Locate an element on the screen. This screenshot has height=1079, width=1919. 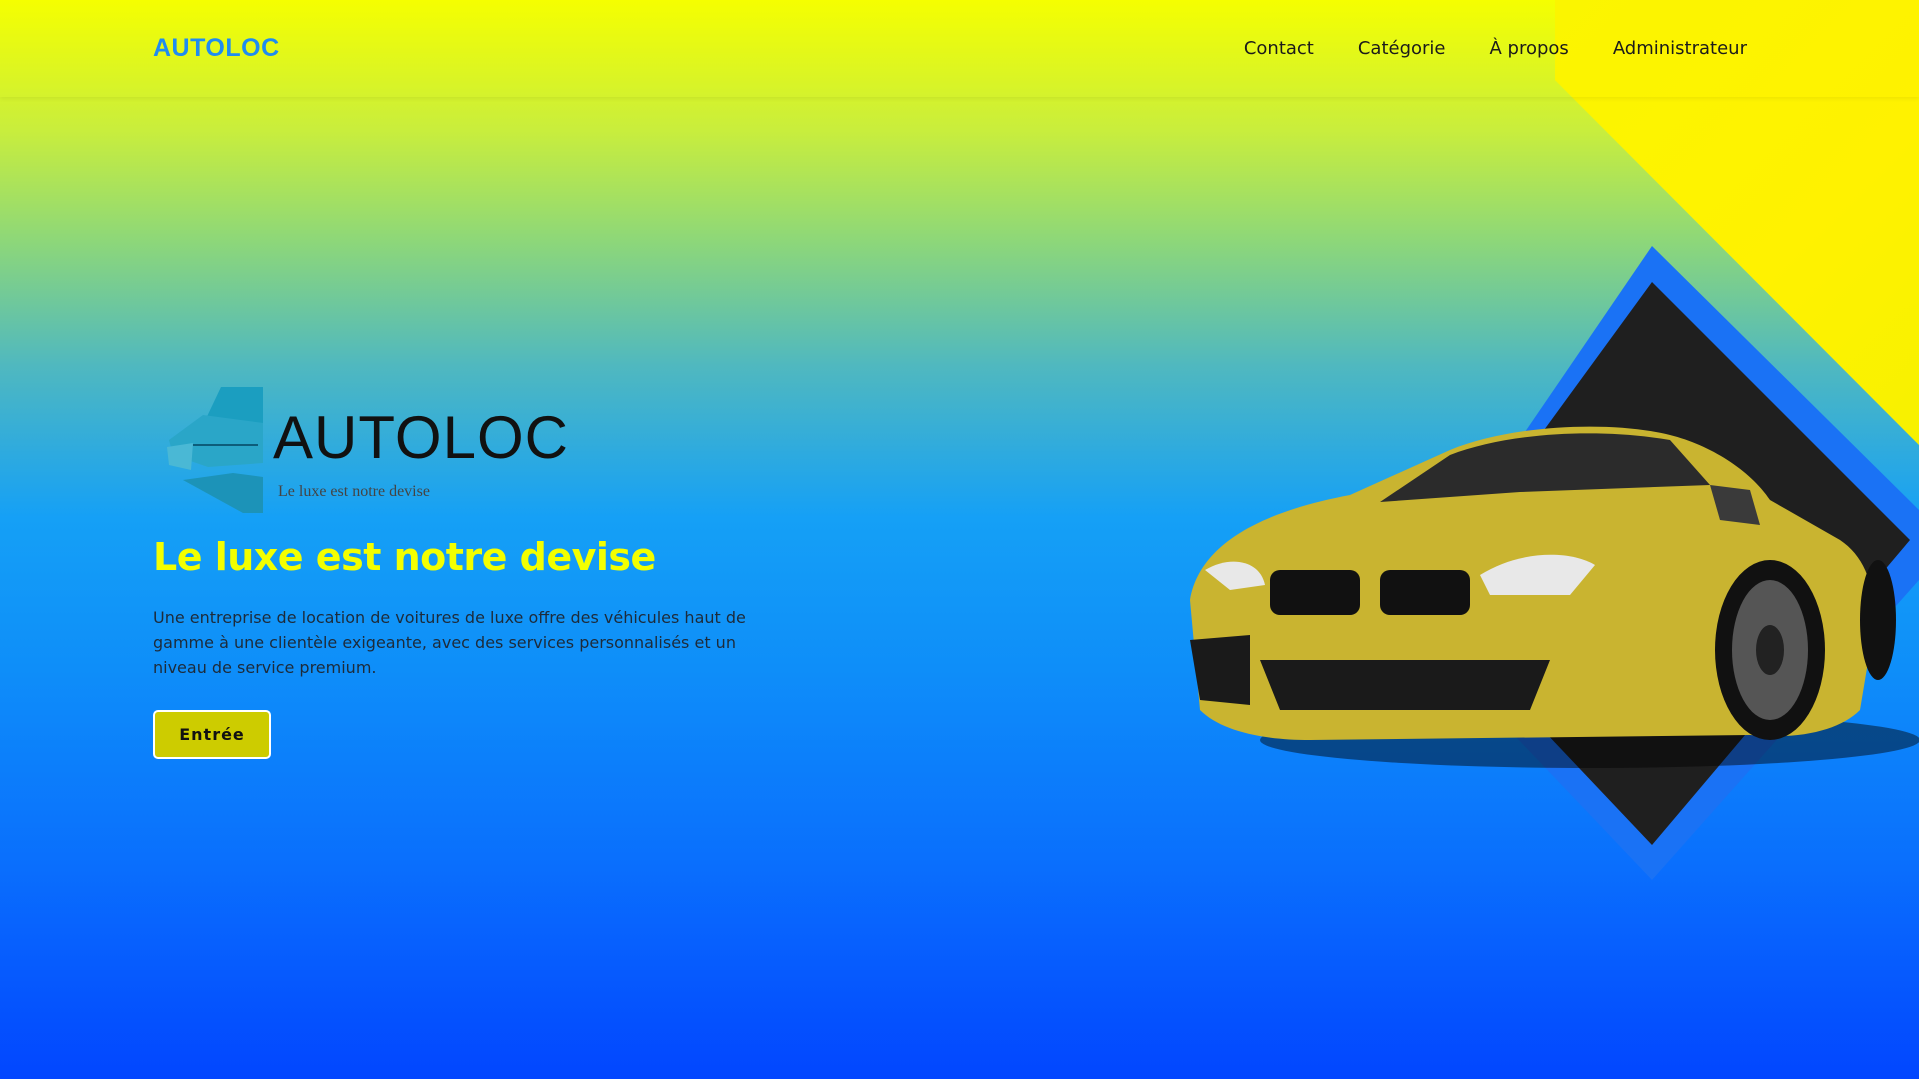
nav-link-categorie: Catégorie is located at coordinates (1402, 48).